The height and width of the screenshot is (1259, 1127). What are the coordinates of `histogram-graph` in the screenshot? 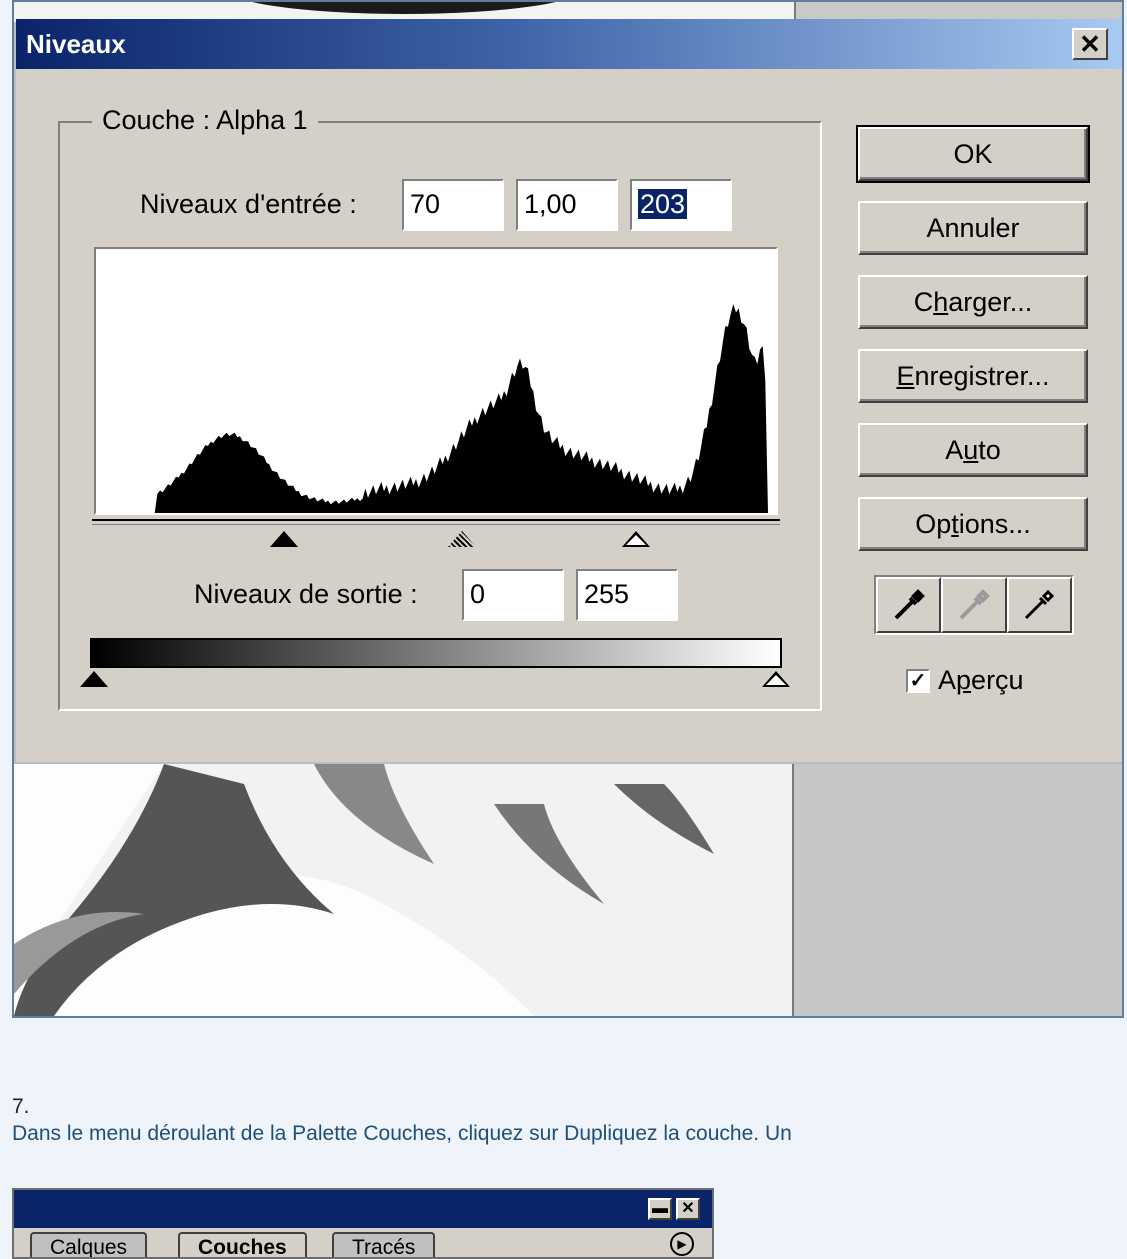 It's located at (436, 408).